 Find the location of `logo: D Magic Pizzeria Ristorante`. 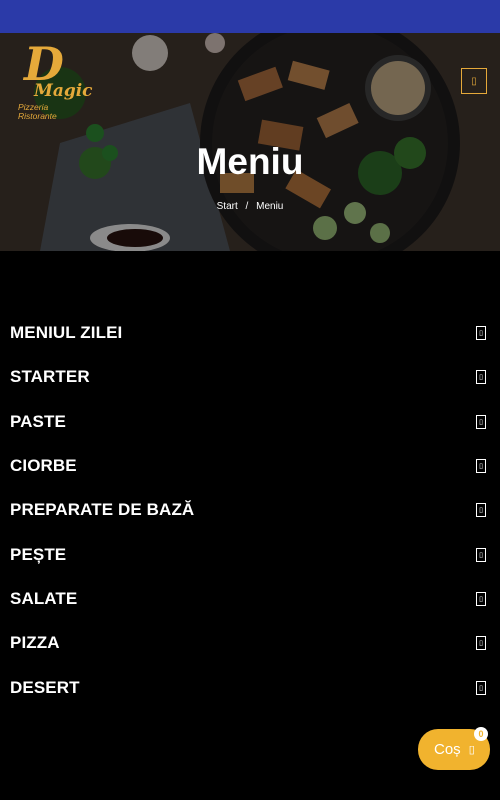

logo: D Magic Pizzeria Ristorante is located at coordinates (52, 81).